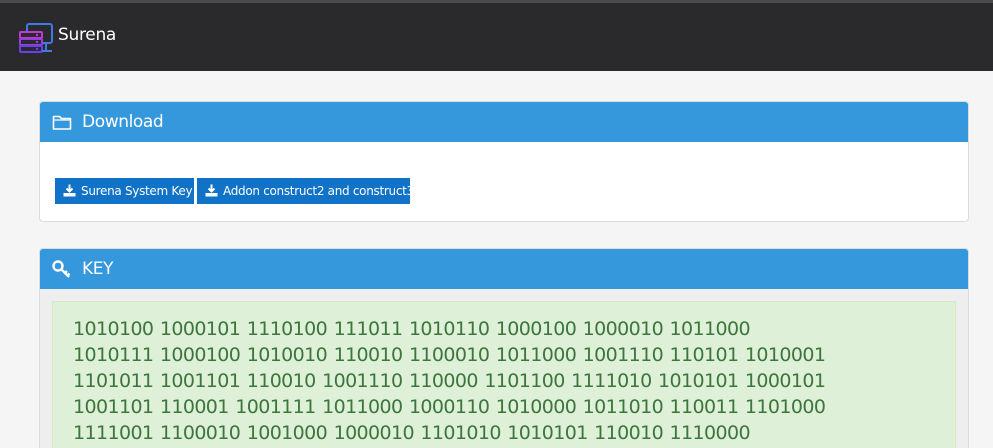  Describe the element at coordinates (318, 191) in the screenshot. I see `addon-construct-label: Addon construct2 and construct3` at that location.